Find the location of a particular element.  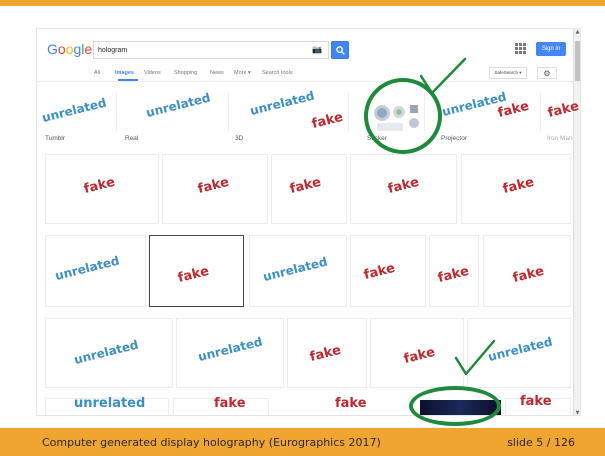

tab-all: All is located at coordinates (97, 73).